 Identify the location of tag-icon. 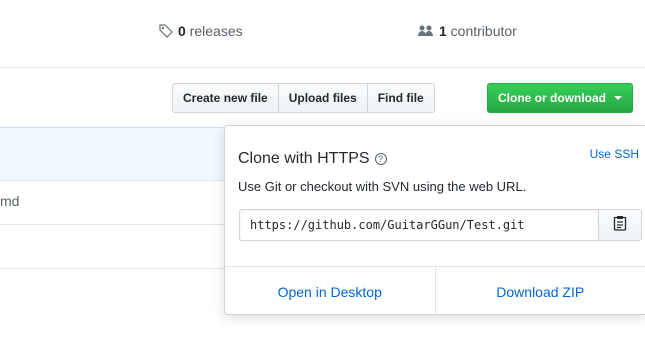
(166, 31).